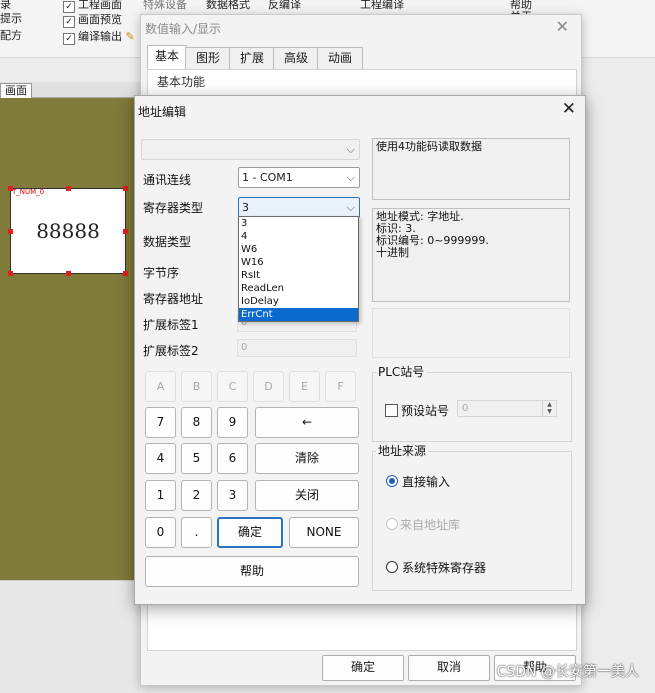  Describe the element at coordinates (70, 636) in the screenshot. I see `canvas-bottom-area` at that location.